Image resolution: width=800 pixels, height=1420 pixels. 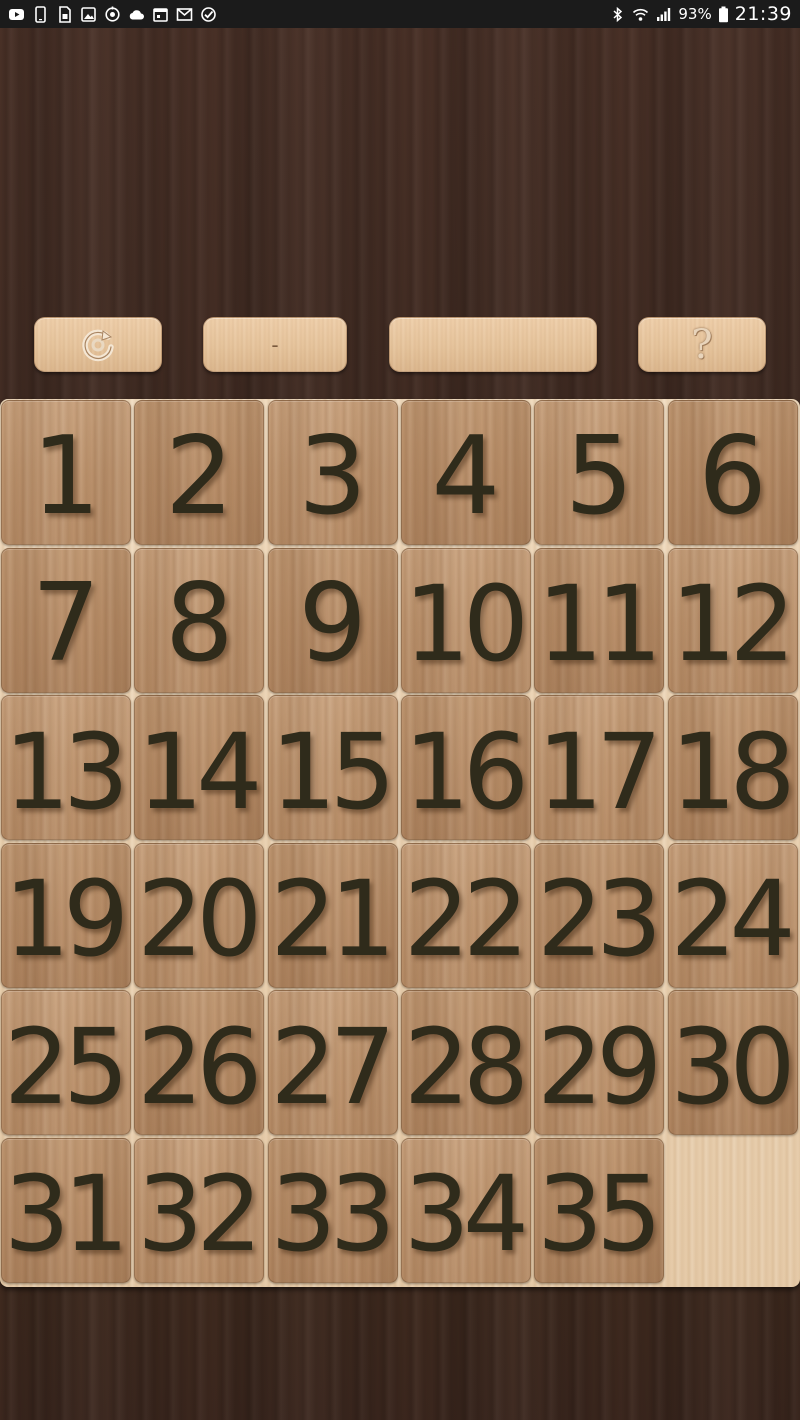 I want to click on tile-number: 6, so click(x=732, y=476).